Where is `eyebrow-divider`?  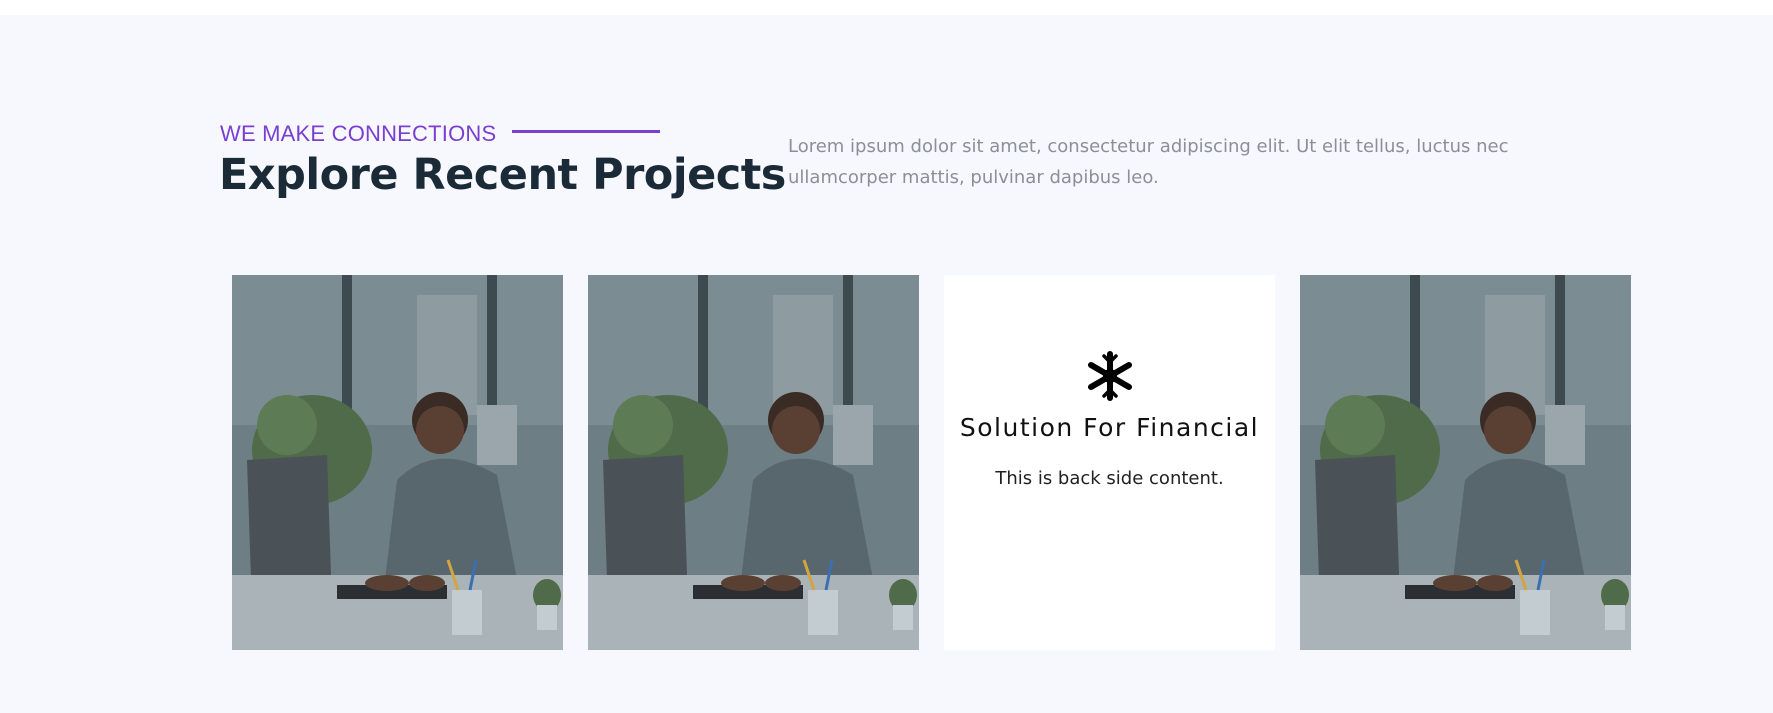
eyebrow-divider is located at coordinates (586, 131).